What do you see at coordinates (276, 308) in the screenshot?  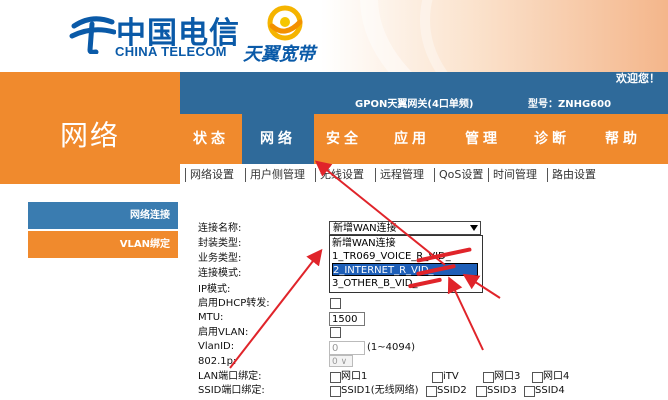 I see `arrow-to-dropdown` at bounding box center [276, 308].